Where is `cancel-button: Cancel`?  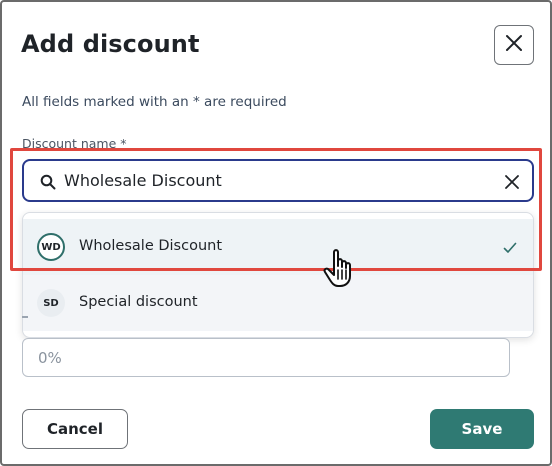
cancel-button: Cancel is located at coordinates (75, 429).